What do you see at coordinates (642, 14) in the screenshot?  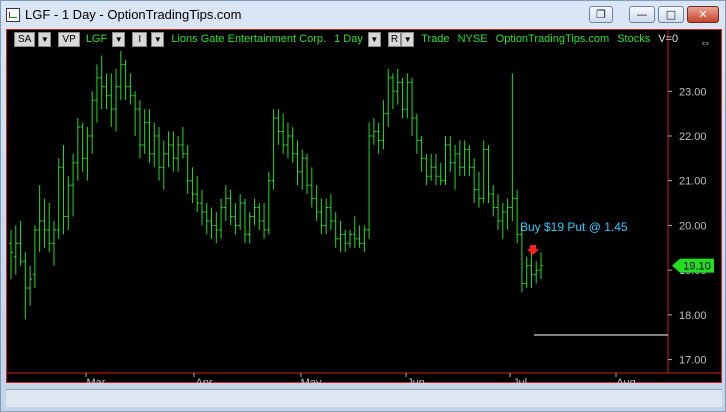 I see `minimize-button: —` at bounding box center [642, 14].